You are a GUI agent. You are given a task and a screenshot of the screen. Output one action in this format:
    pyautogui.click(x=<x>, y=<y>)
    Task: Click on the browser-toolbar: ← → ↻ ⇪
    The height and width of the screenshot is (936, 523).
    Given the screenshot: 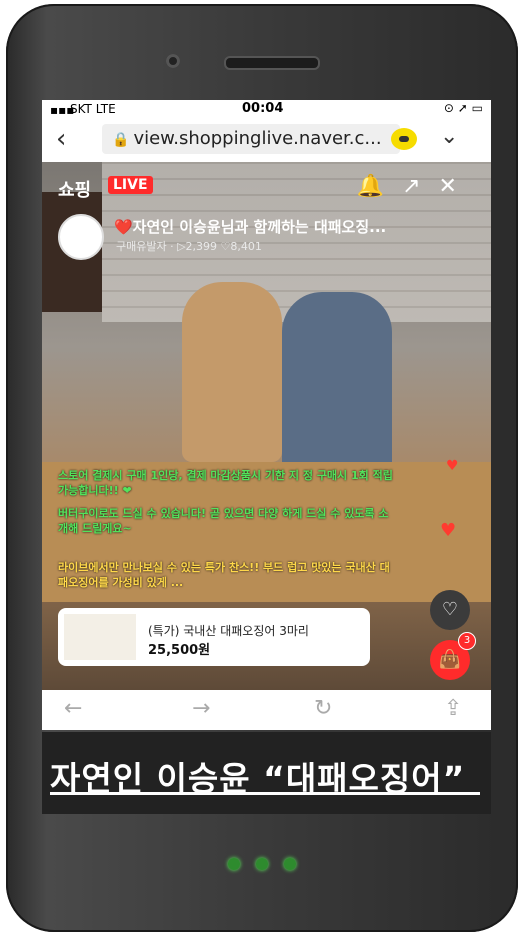 What is the action you would take?
    pyautogui.click(x=266, y=710)
    